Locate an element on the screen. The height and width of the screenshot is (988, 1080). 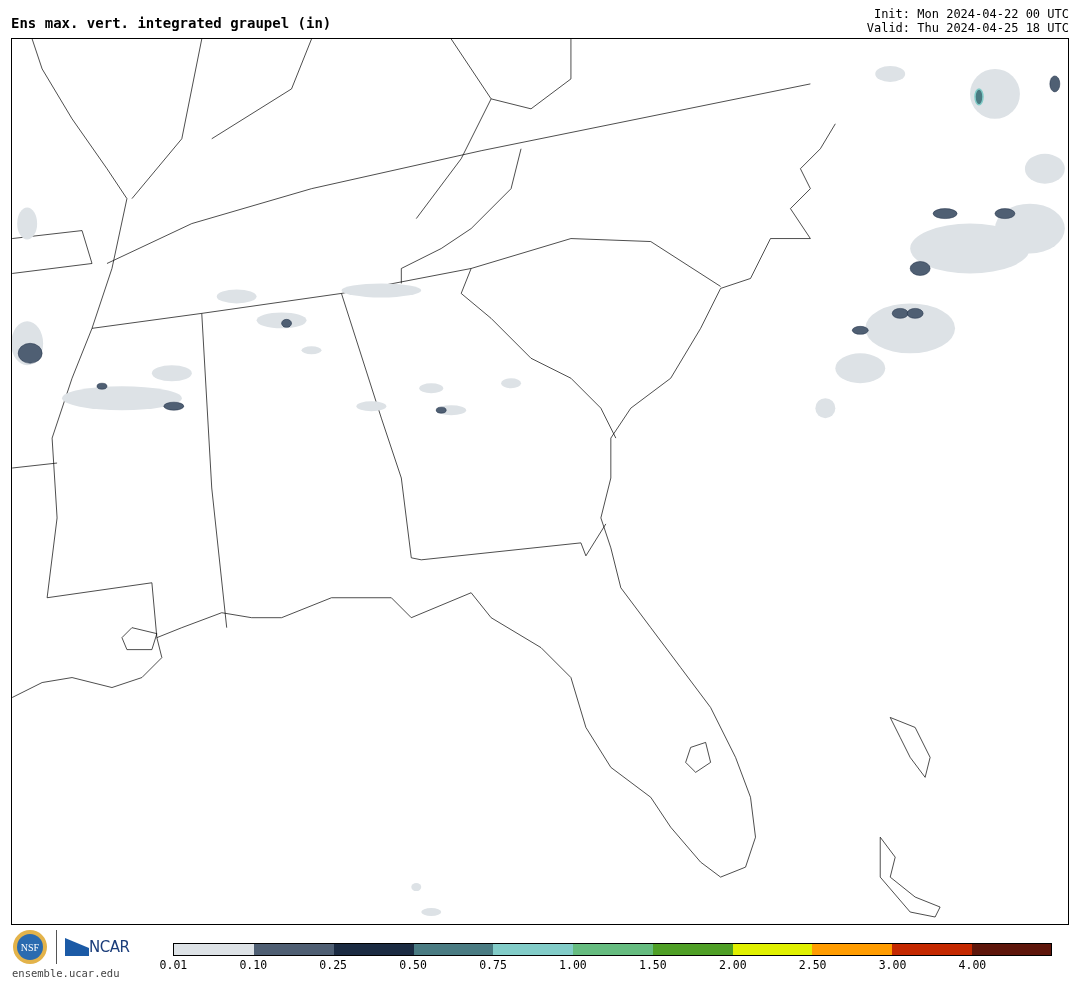
colorbar-label: 2.50 is located at coordinates (812, 965).